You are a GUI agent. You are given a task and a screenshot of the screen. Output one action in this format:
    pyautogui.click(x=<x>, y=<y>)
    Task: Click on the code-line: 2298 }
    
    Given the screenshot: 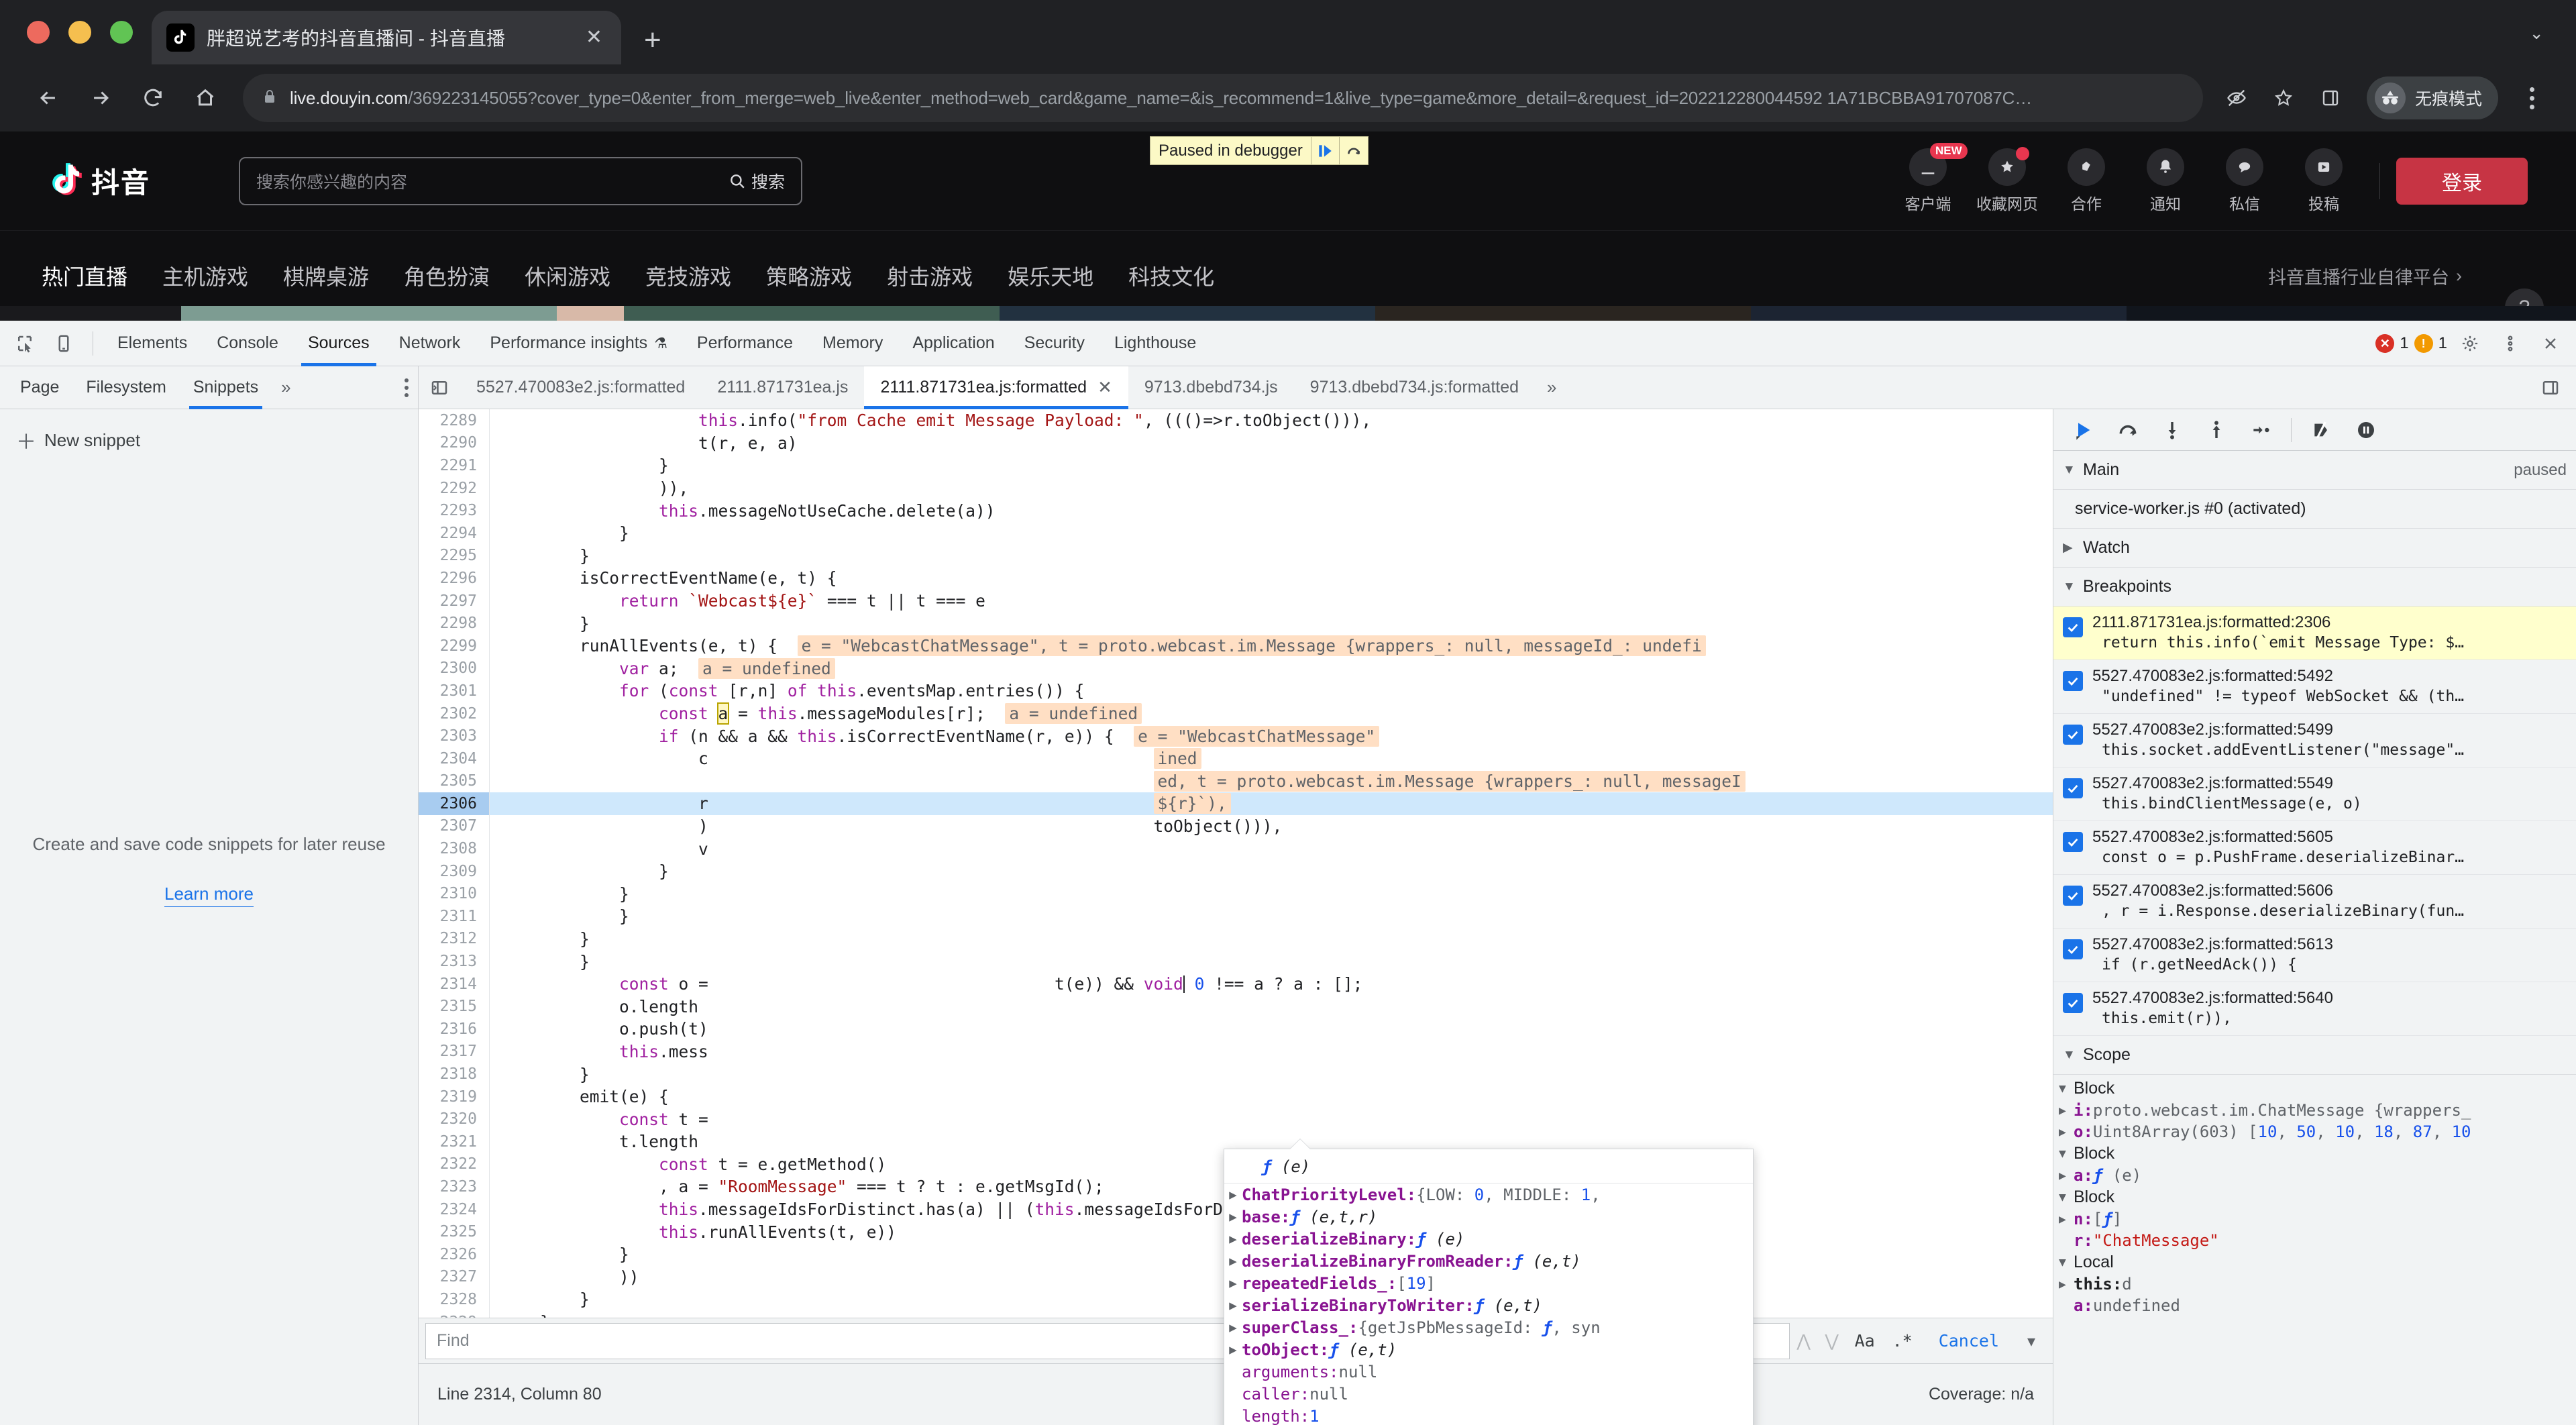 What is the action you would take?
    pyautogui.click(x=1236, y=623)
    